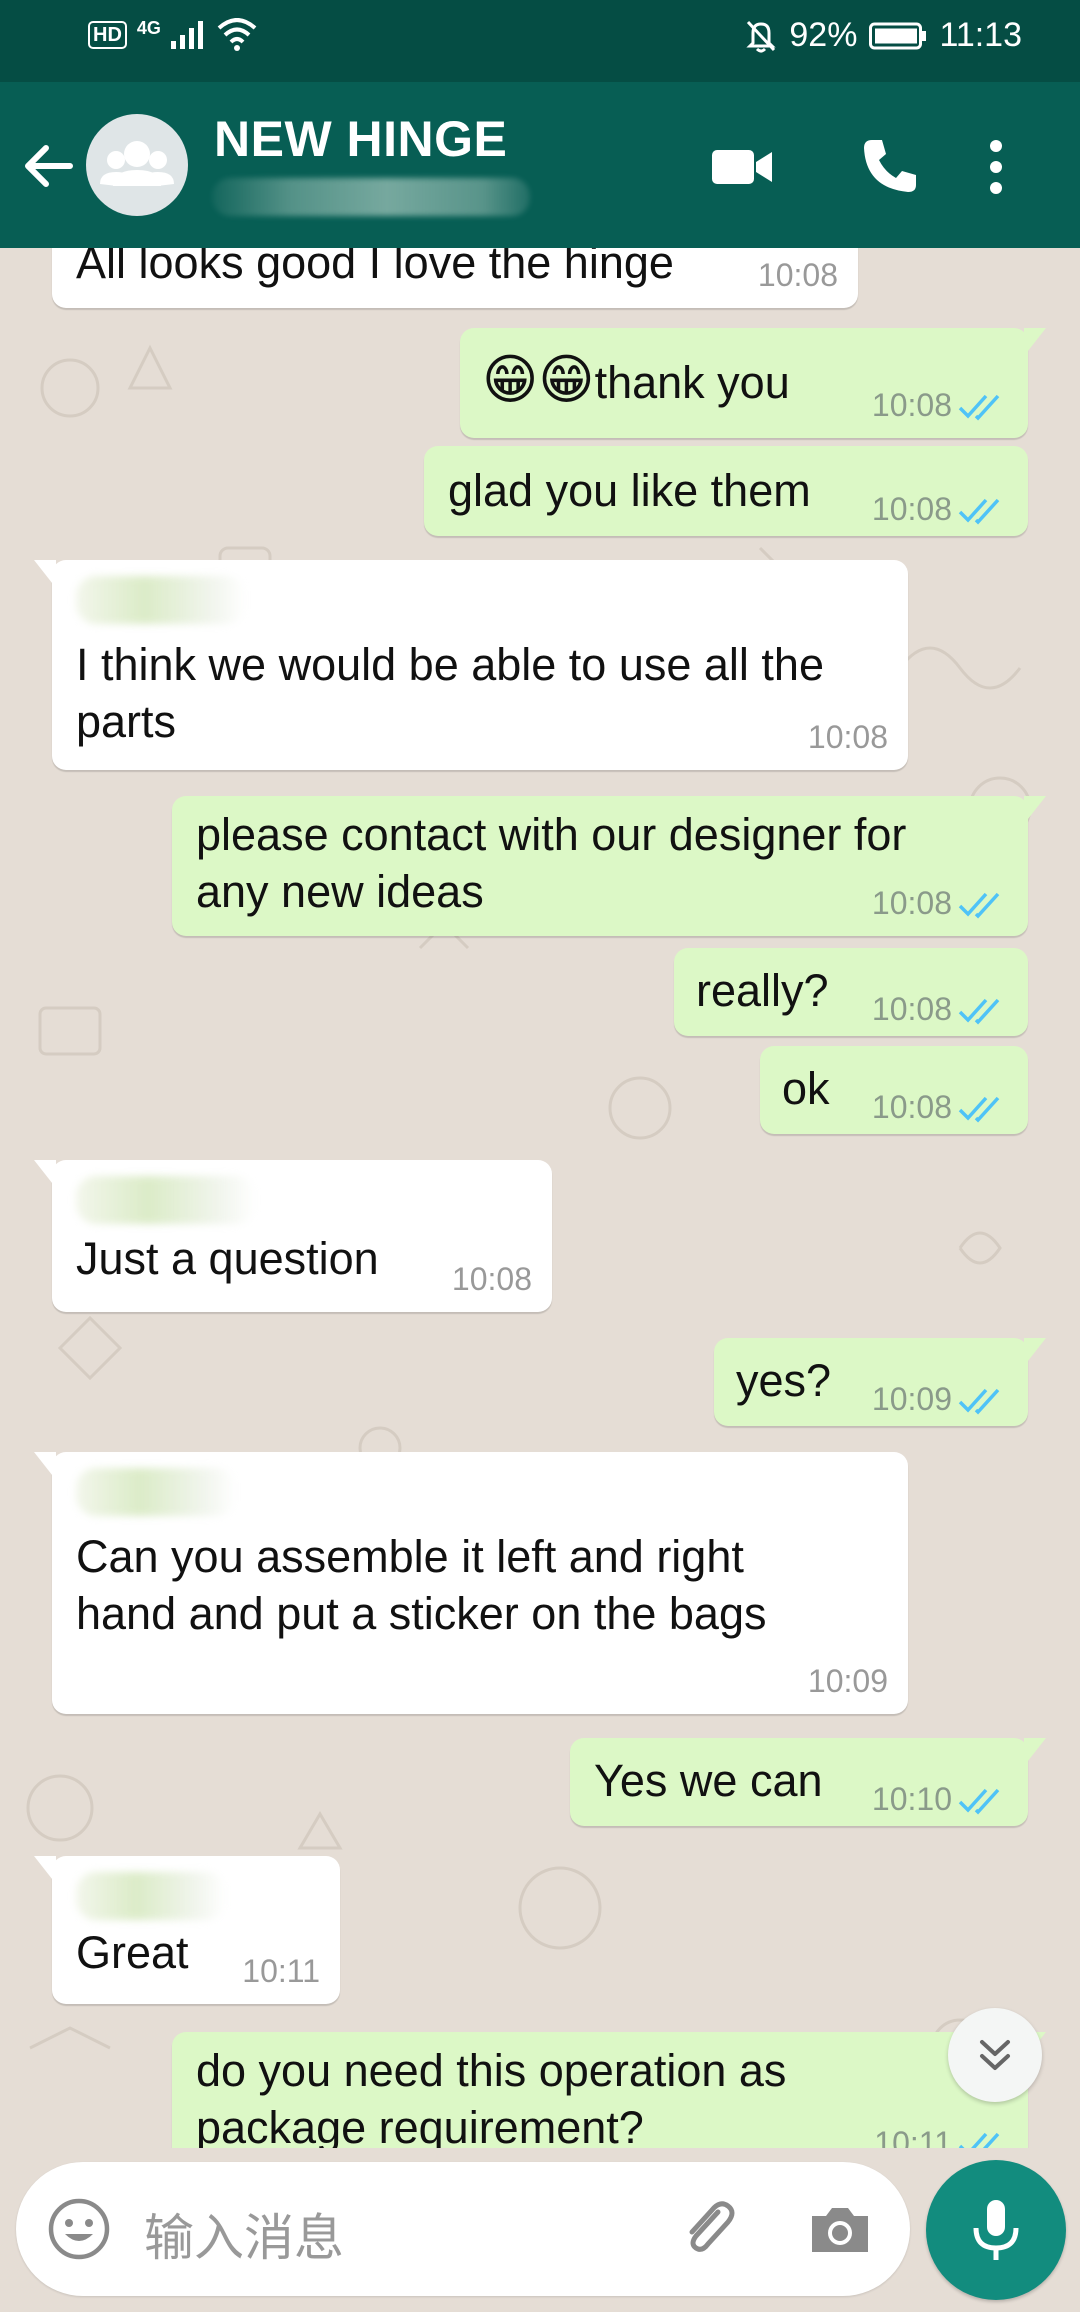  What do you see at coordinates (48, 166) in the screenshot?
I see `back-arrow-icon` at bounding box center [48, 166].